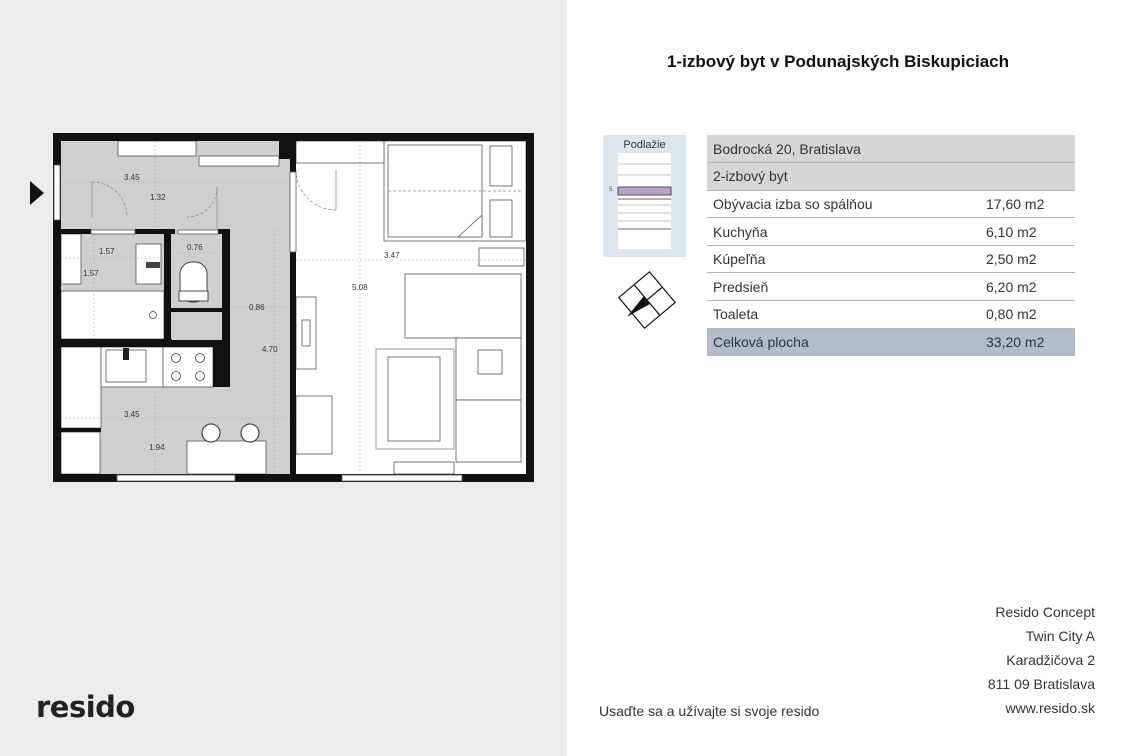 Image resolution: width=1134 pixels, height=756 pixels. What do you see at coordinates (91, 273) in the screenshot?
I see `dim-bath-depth: 1.57` at bounding box center [91, 273].